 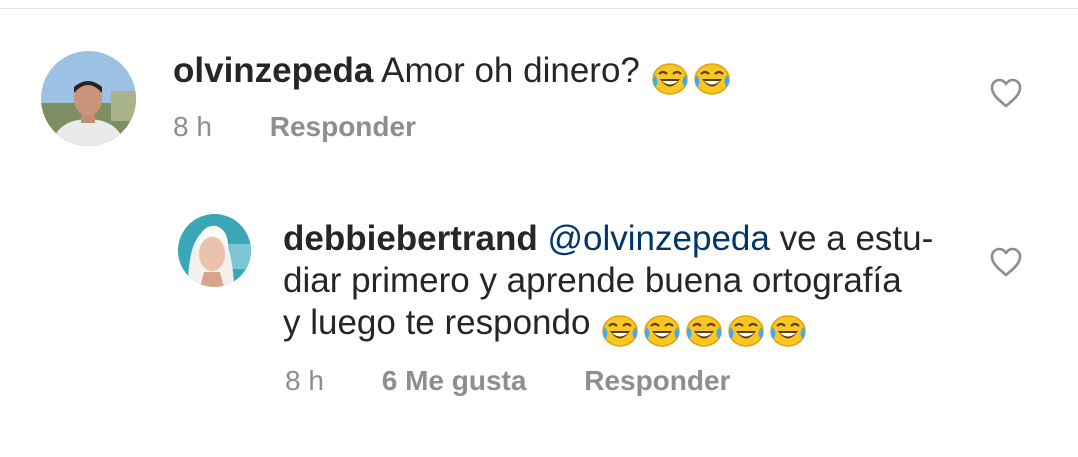 I want to click on avatar-debbiebertrand, so click(x=214, y=250).